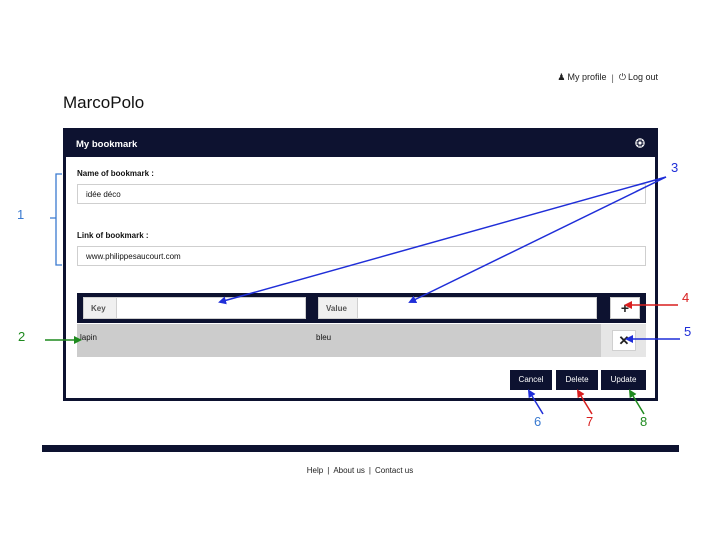 This screenshot has height=540, width=720. I want to click on annotation-4: 4, so click(686, 297).